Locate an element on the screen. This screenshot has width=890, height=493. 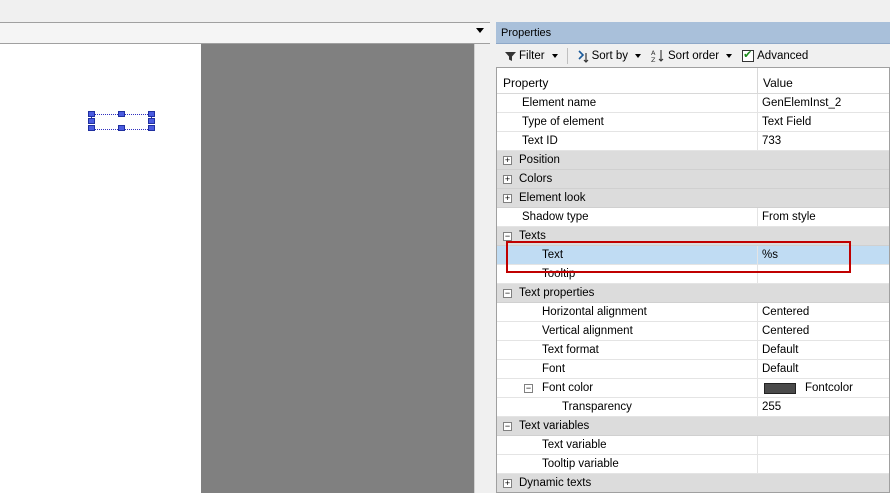
property-name-cell: Tooltip variable is located at coordinates (627, 464).